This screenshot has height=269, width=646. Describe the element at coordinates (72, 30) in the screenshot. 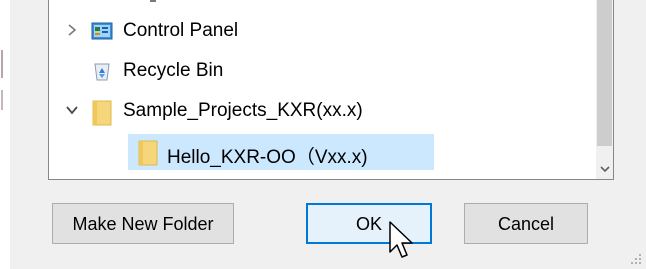

I see `chevron-right-icon` at that location.